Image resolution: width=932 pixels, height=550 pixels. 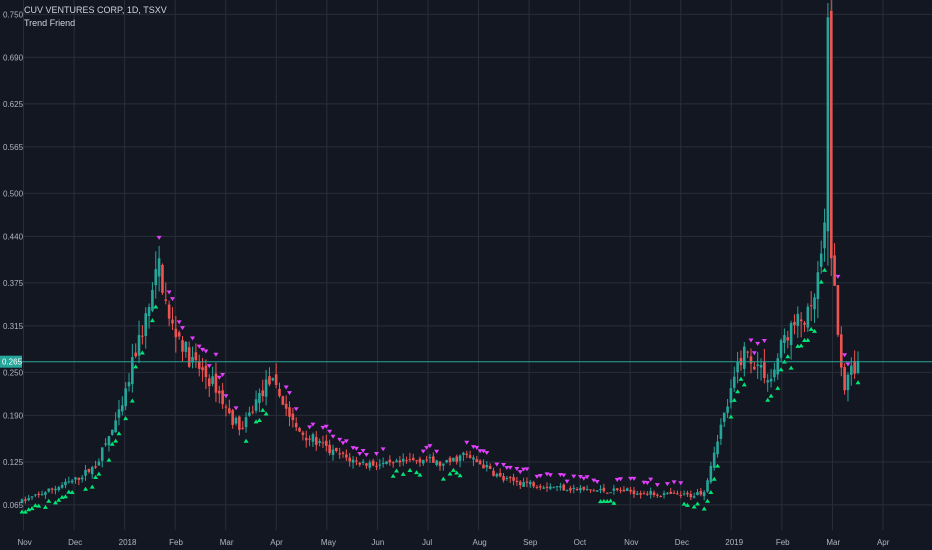 I want to click on last-price-label: 0.265, so click(x=12, y=362).